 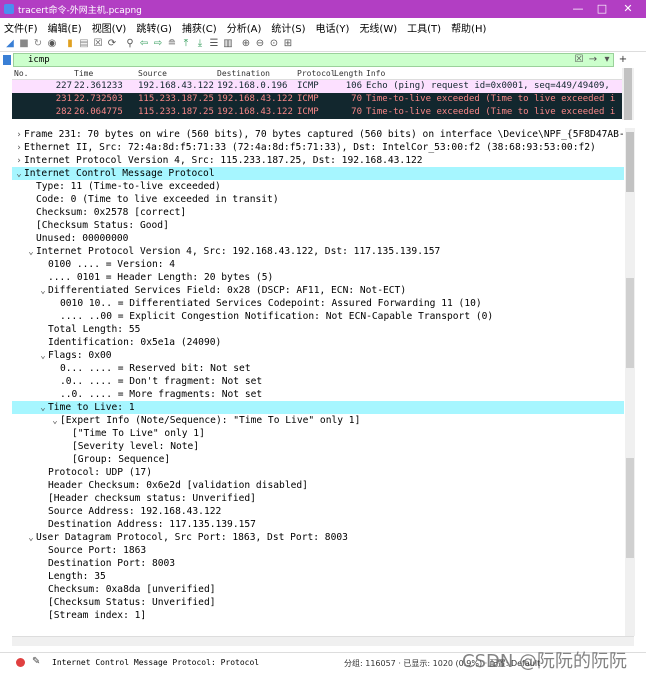 What do you see at coordinates (10, 44) in the screenshot?
I see `start-capture-fin-icon: ◢` at bounding box center [10, 44].